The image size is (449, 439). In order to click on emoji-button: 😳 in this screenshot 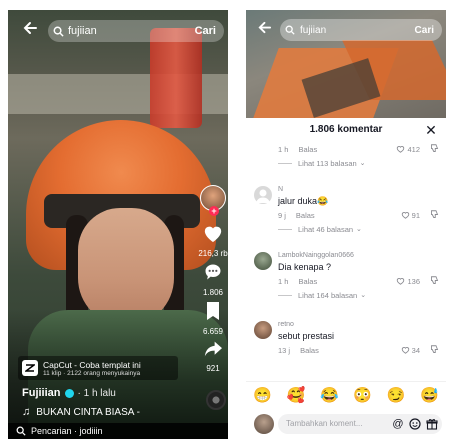, I will do `click(362, 395)`.